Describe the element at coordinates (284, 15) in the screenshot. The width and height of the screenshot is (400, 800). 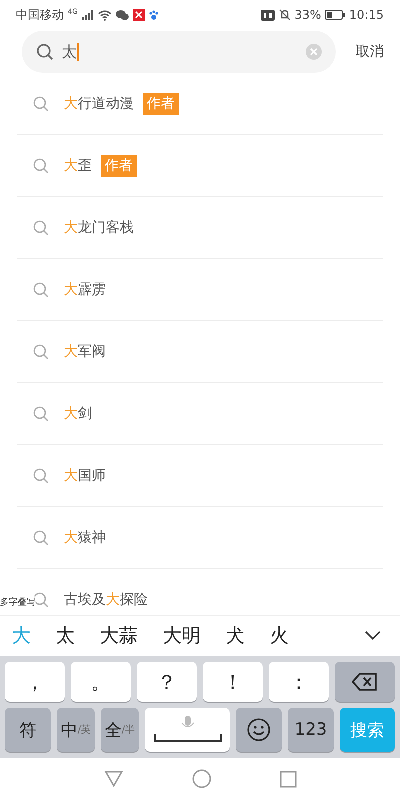
I see `mute-bell-icon` at that location.